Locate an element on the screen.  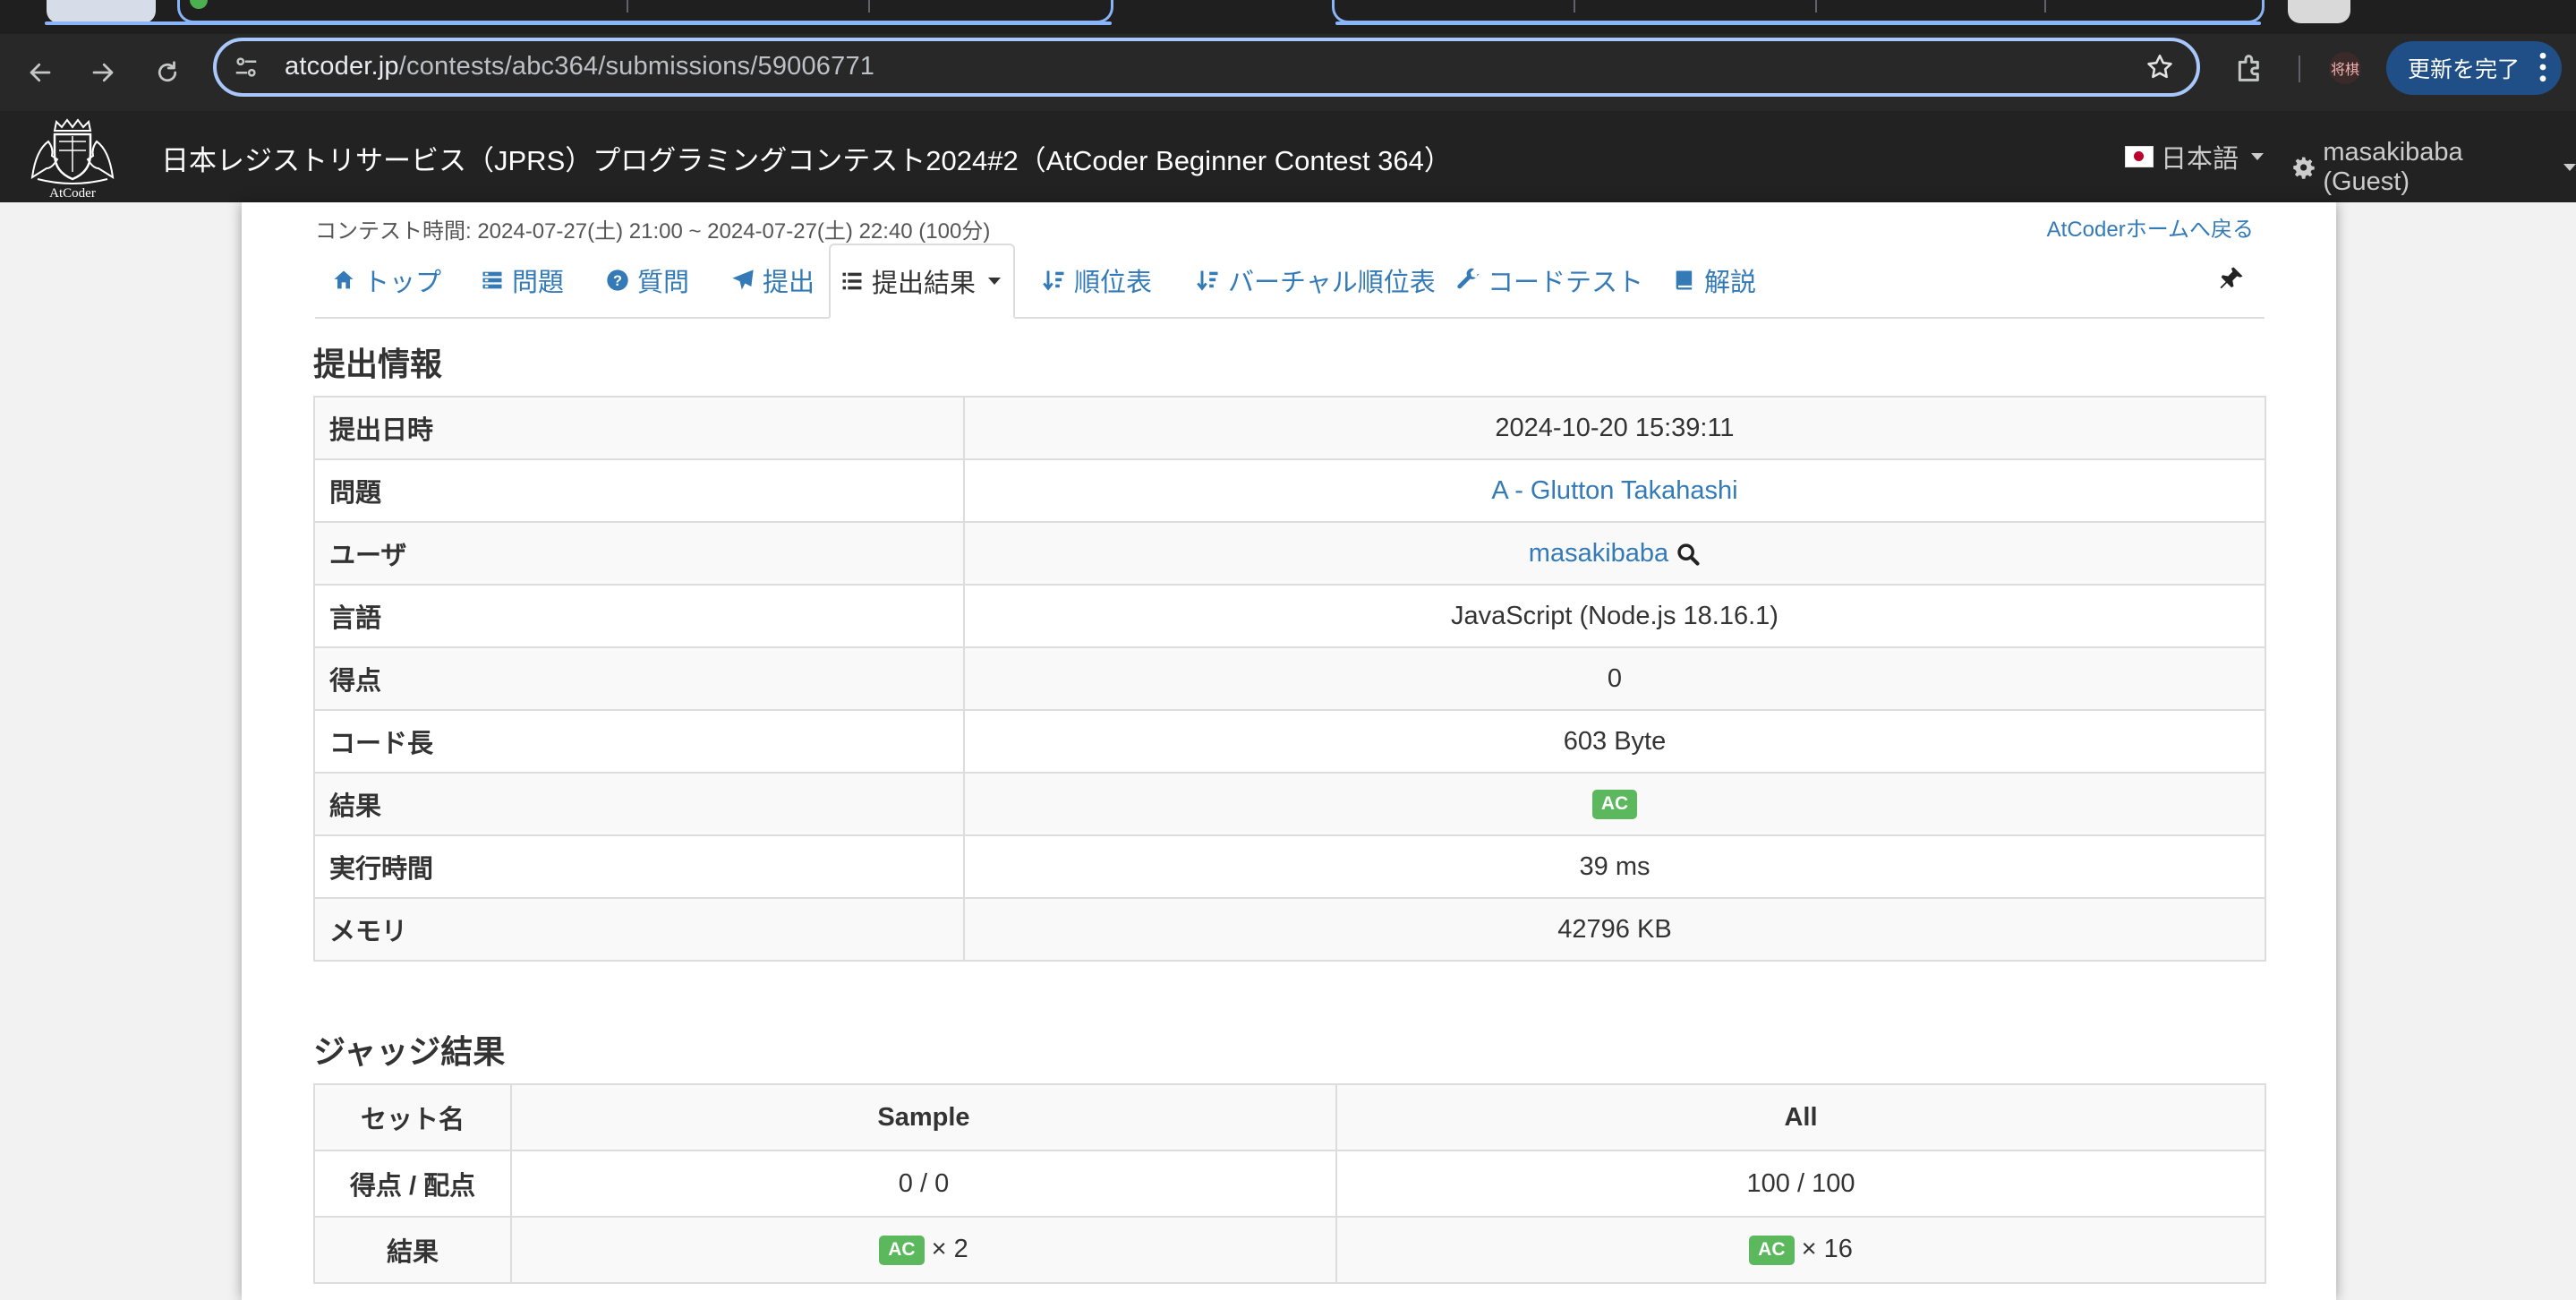
extensions-puzzle-icon is located at coordinates (2250, 68).